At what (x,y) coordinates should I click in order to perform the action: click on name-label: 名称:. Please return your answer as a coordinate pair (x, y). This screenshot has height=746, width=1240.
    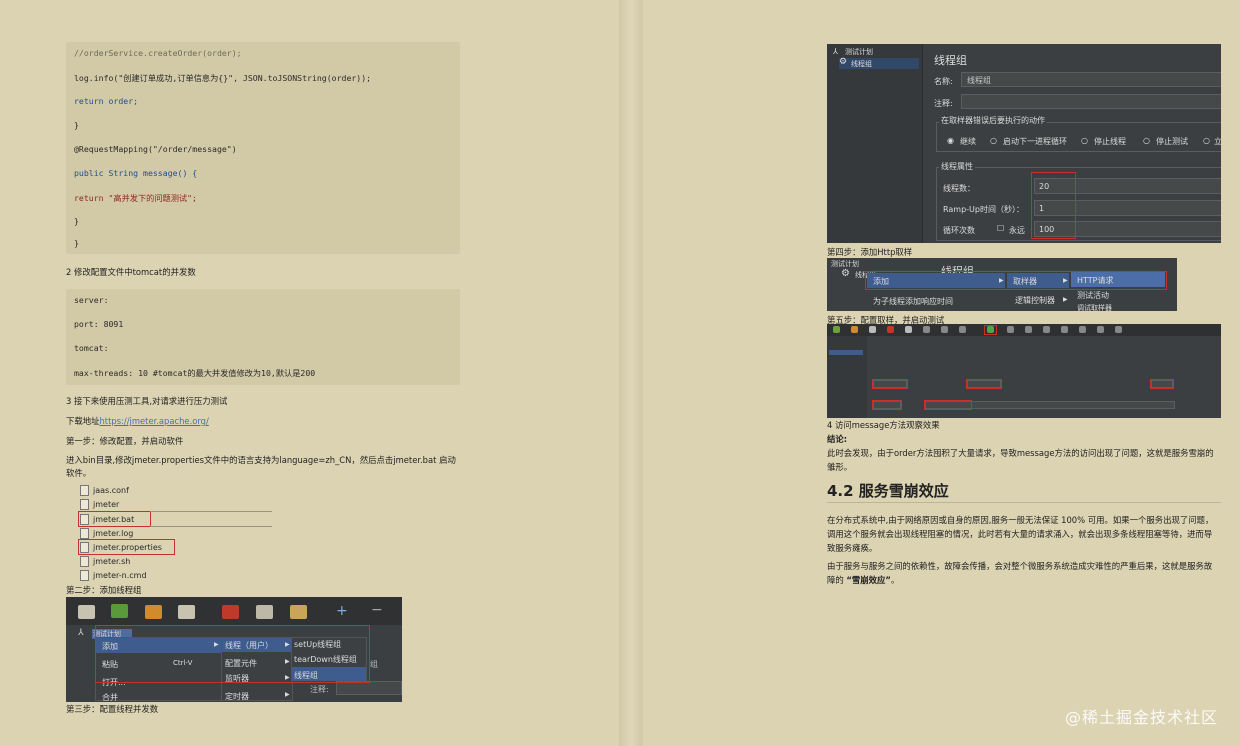
    Looking at the image, I should click on (943, 81).